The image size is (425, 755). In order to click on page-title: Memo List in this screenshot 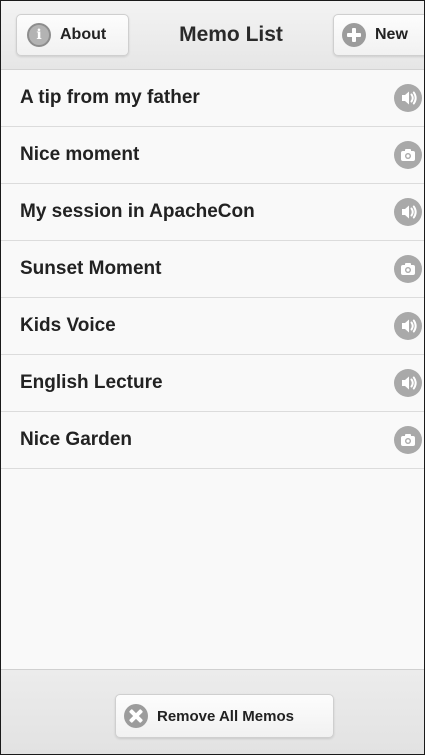, I will do `click(231, 34)`.